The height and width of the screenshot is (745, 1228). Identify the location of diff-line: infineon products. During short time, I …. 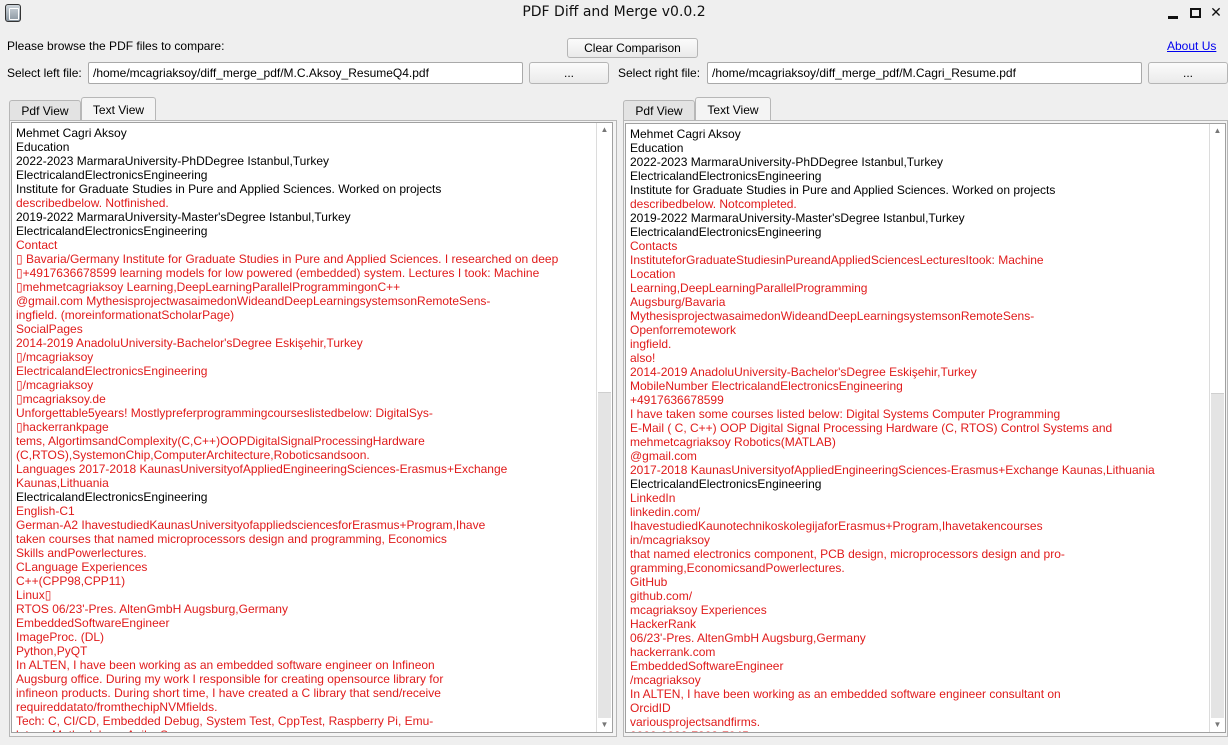
(228, 693).